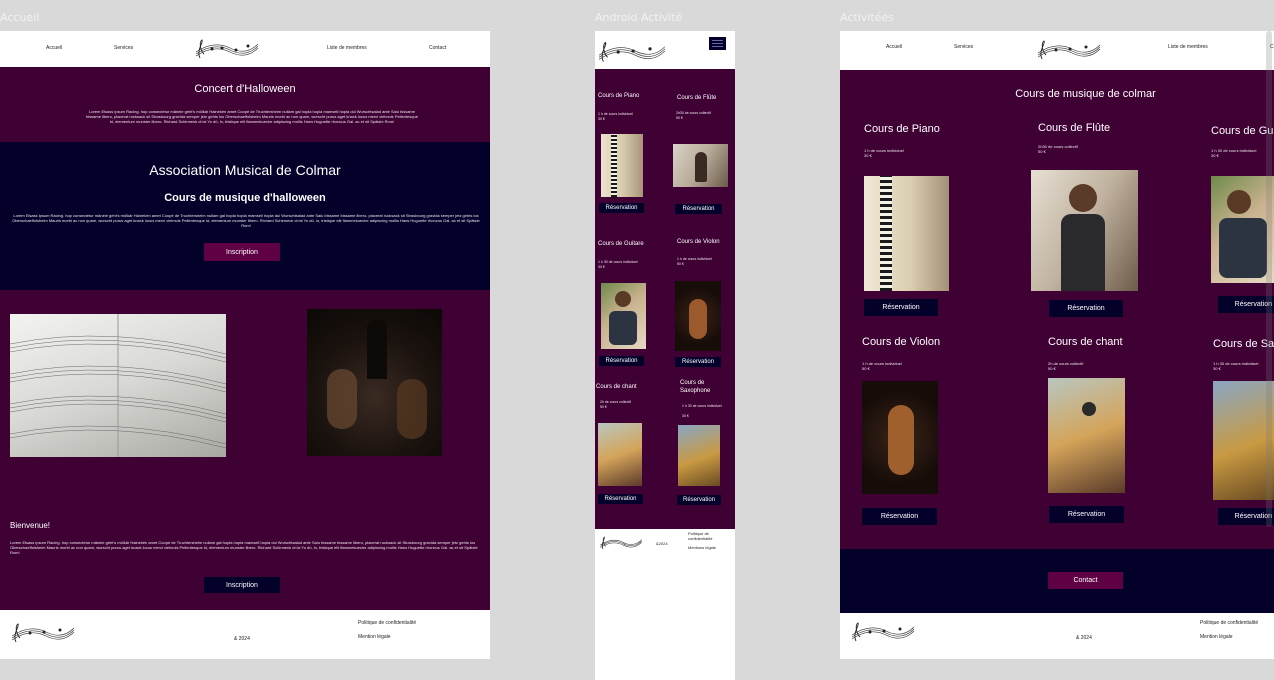 The height and width of the screenshot is (680, 1274). Describe the element at coordinates (894, 47) in the screenshot. I see `a-nav-accueil: Accueil` at that location.